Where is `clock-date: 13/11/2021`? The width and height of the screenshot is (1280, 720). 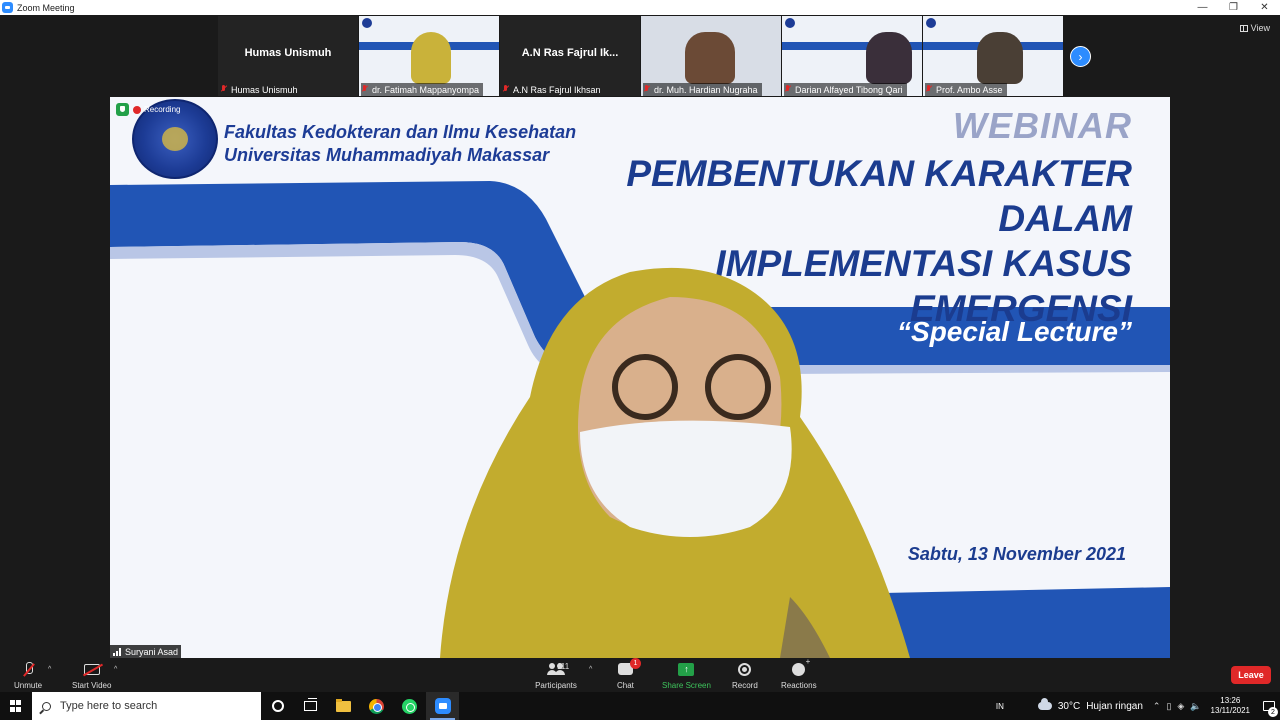 clock-date: 13/11/2021 is located at coordinates (1230, 710).